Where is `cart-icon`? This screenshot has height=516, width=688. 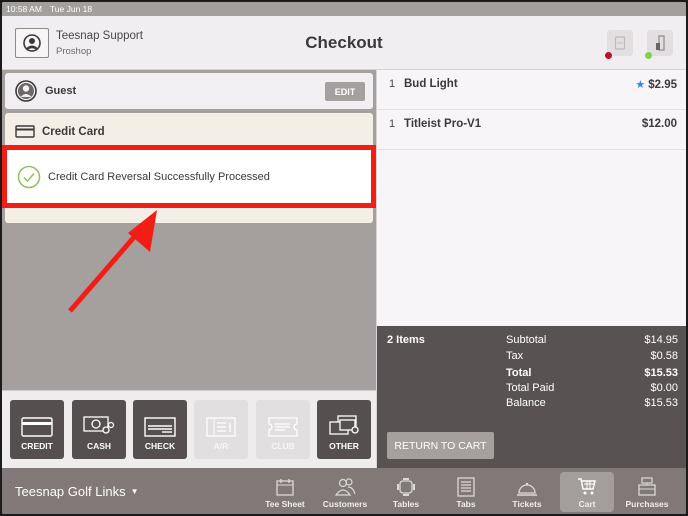
cart-icon is located at coordinates (587, 486).